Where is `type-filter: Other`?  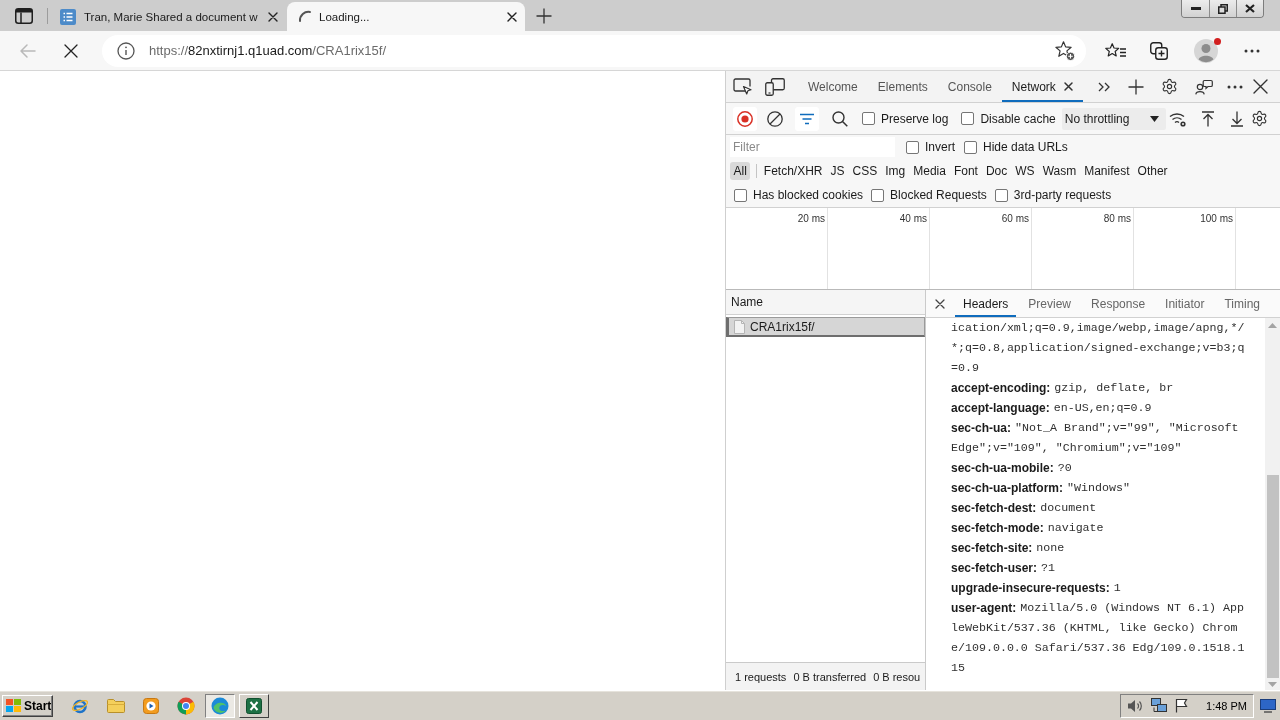
type-filter: Other is located at coordinates (1153, 171).